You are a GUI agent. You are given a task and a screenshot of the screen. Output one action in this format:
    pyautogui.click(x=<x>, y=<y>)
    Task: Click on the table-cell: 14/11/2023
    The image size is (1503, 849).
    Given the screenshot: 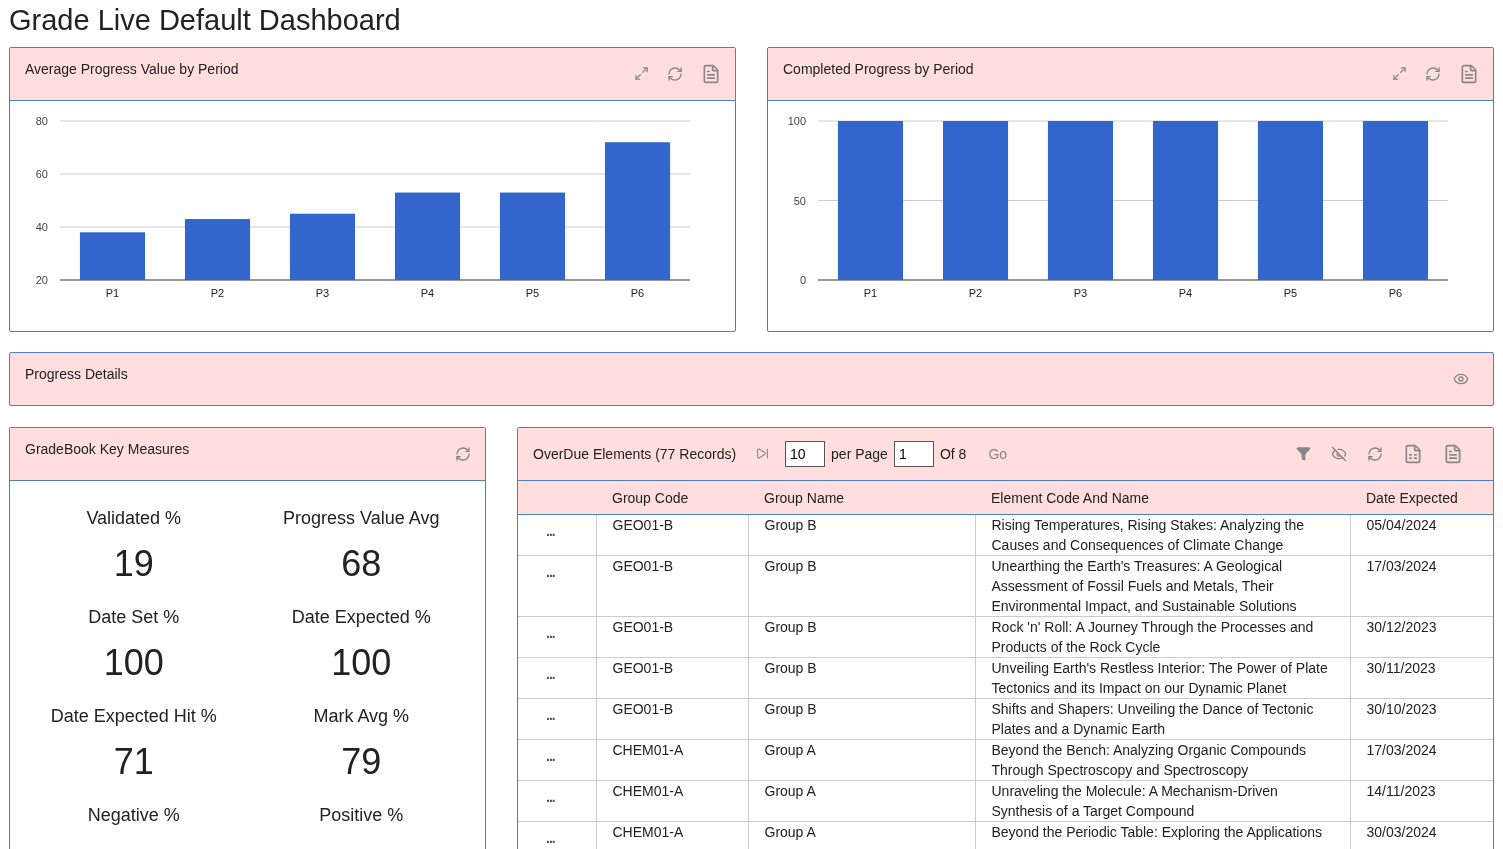 What is the action you would take?
    pyautogui.click(x=1421, y=801)
    